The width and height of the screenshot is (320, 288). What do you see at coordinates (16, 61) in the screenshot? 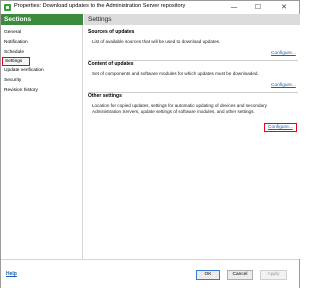
I see `sidebar-item-settings: Settings` at bounding box center [16, 61].